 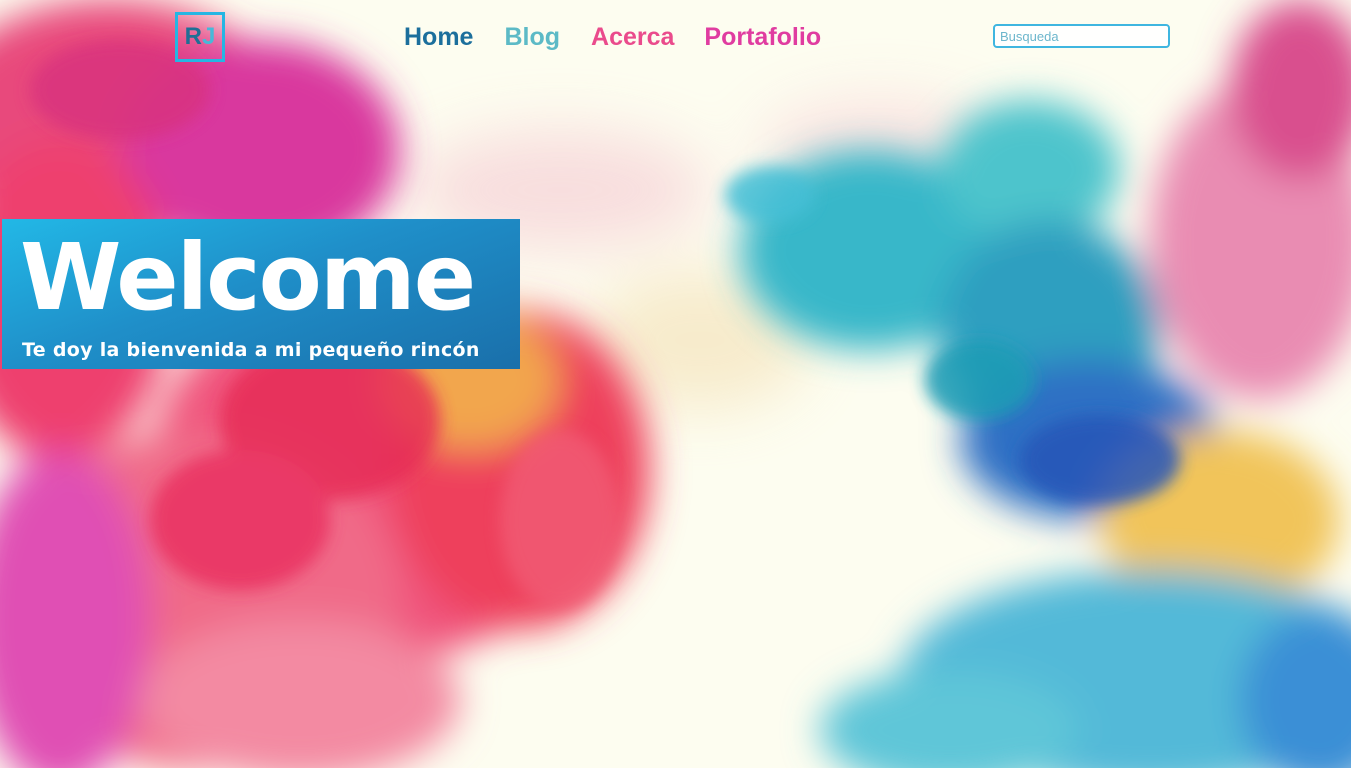 I want to click on hero-title: Welcome, so click(x=248, y=277).